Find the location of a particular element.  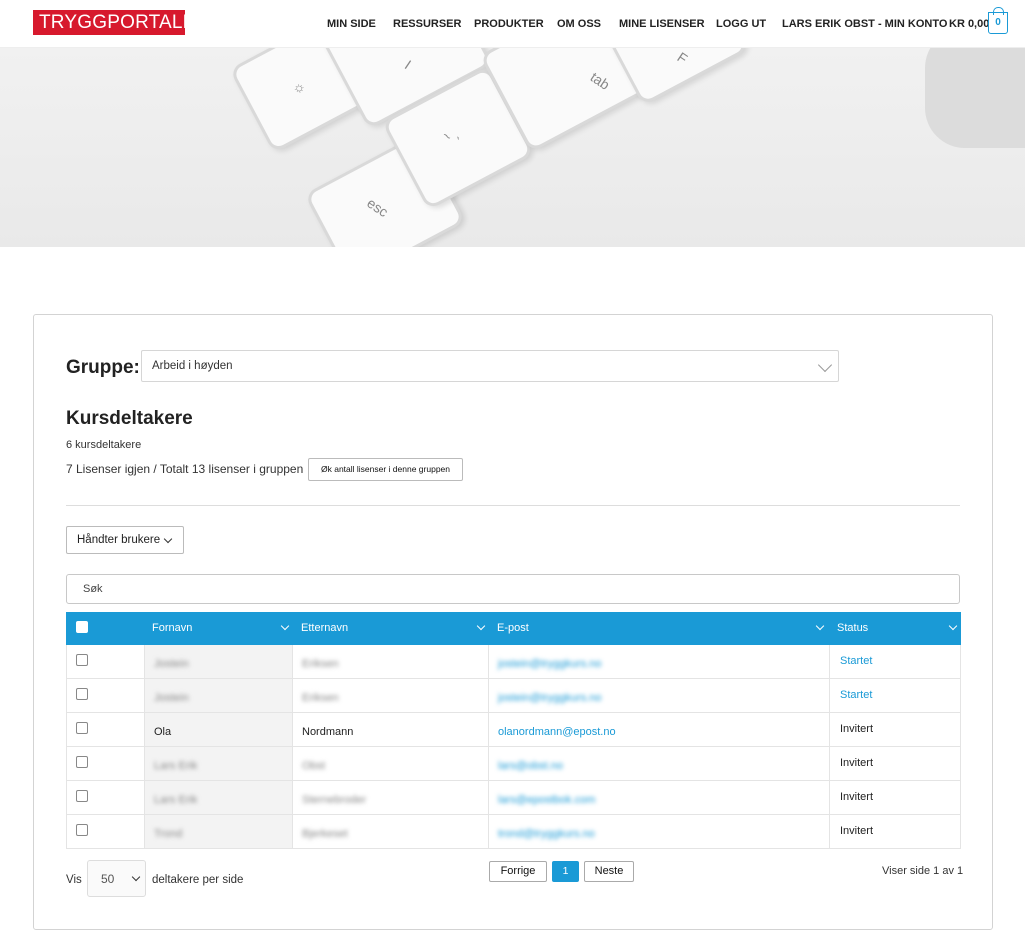

first-name-cell: Ola is located at coordinates (218, 729).